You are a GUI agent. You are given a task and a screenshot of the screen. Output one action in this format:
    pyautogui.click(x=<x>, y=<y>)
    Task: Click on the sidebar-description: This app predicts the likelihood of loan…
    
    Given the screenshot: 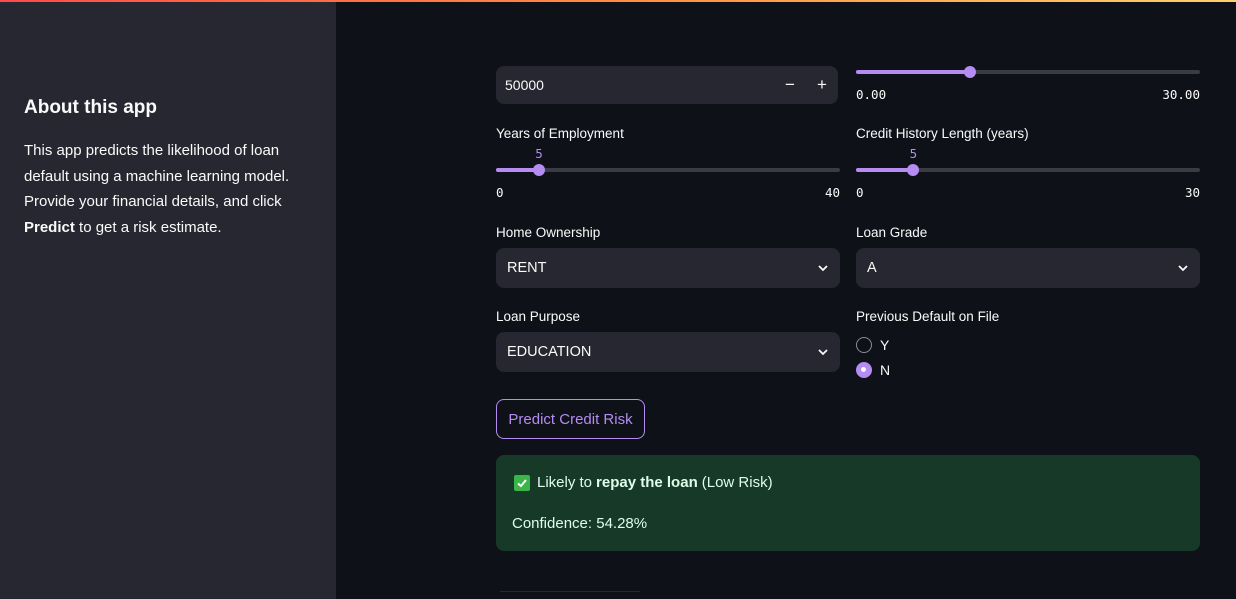 What is the action you would take?
    pyautogui.click(x=157, y=189)
    